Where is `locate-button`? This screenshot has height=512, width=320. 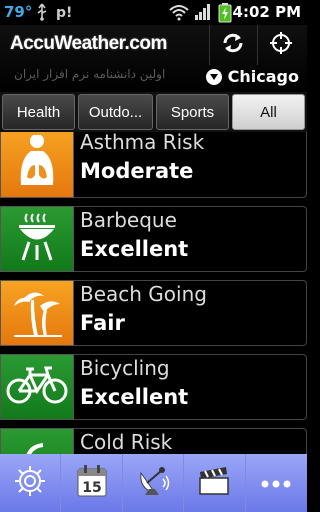 locate-button is located at coordinates (280, 45).